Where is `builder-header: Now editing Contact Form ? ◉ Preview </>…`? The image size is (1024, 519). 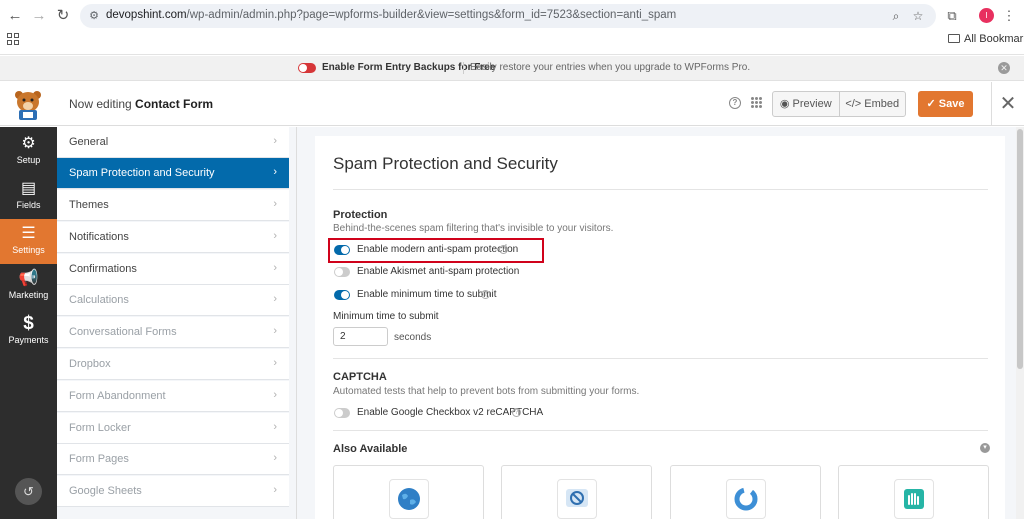
builder-header: Now editing Contact Form ? ◉ Preview </>… is located at coordinates (512, 104).